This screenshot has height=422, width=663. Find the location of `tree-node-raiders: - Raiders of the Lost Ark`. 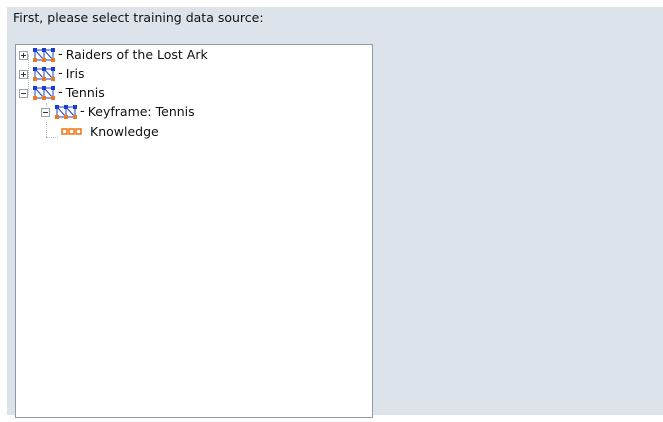

tree-node-raiders: - Raiders of the Lost Ark is located at coordinates (113, 55).